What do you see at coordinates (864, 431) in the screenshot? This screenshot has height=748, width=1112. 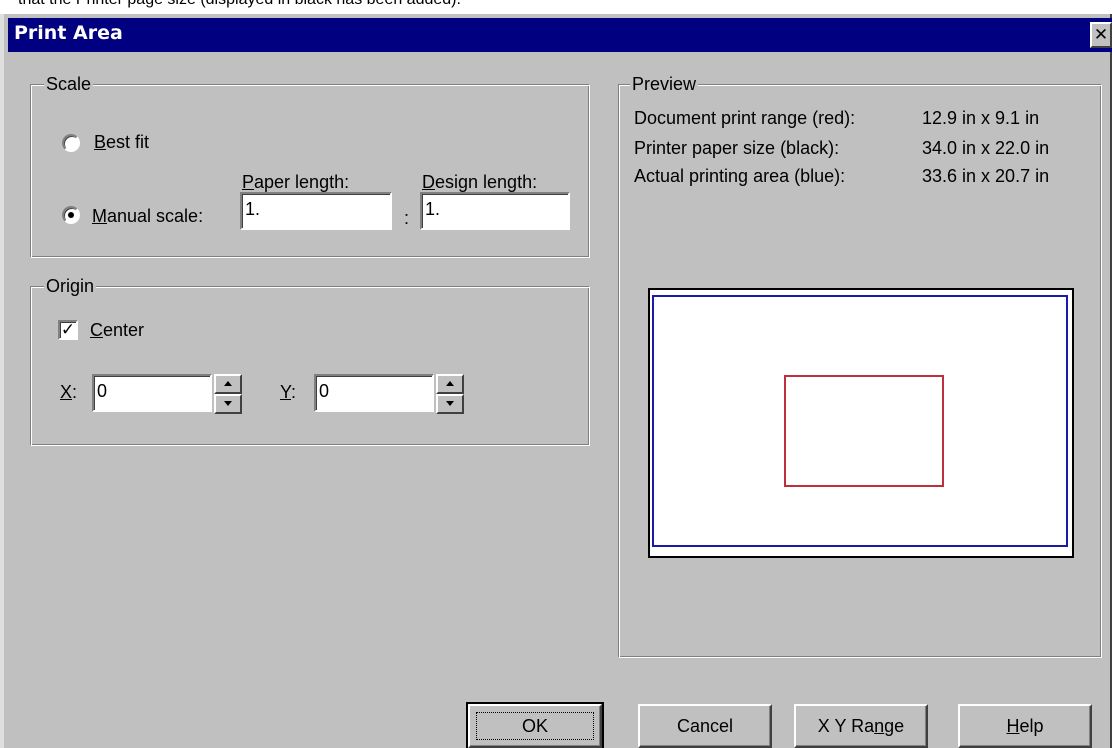 I see `document-print-range-rect` at bounding box center [864, 431].